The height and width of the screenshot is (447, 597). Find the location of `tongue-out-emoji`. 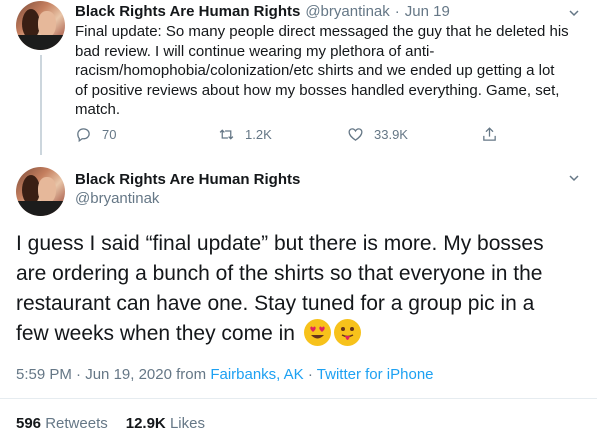

tongue-out-emoji is located at coordinates (347, 332).